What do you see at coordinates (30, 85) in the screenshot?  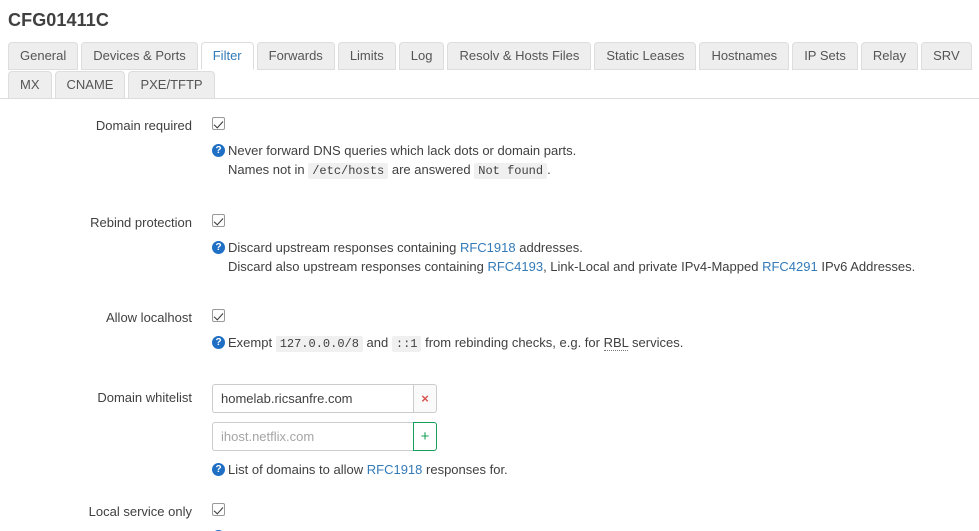 I see `tab-mx: MX` at bounding box center [30, 85].